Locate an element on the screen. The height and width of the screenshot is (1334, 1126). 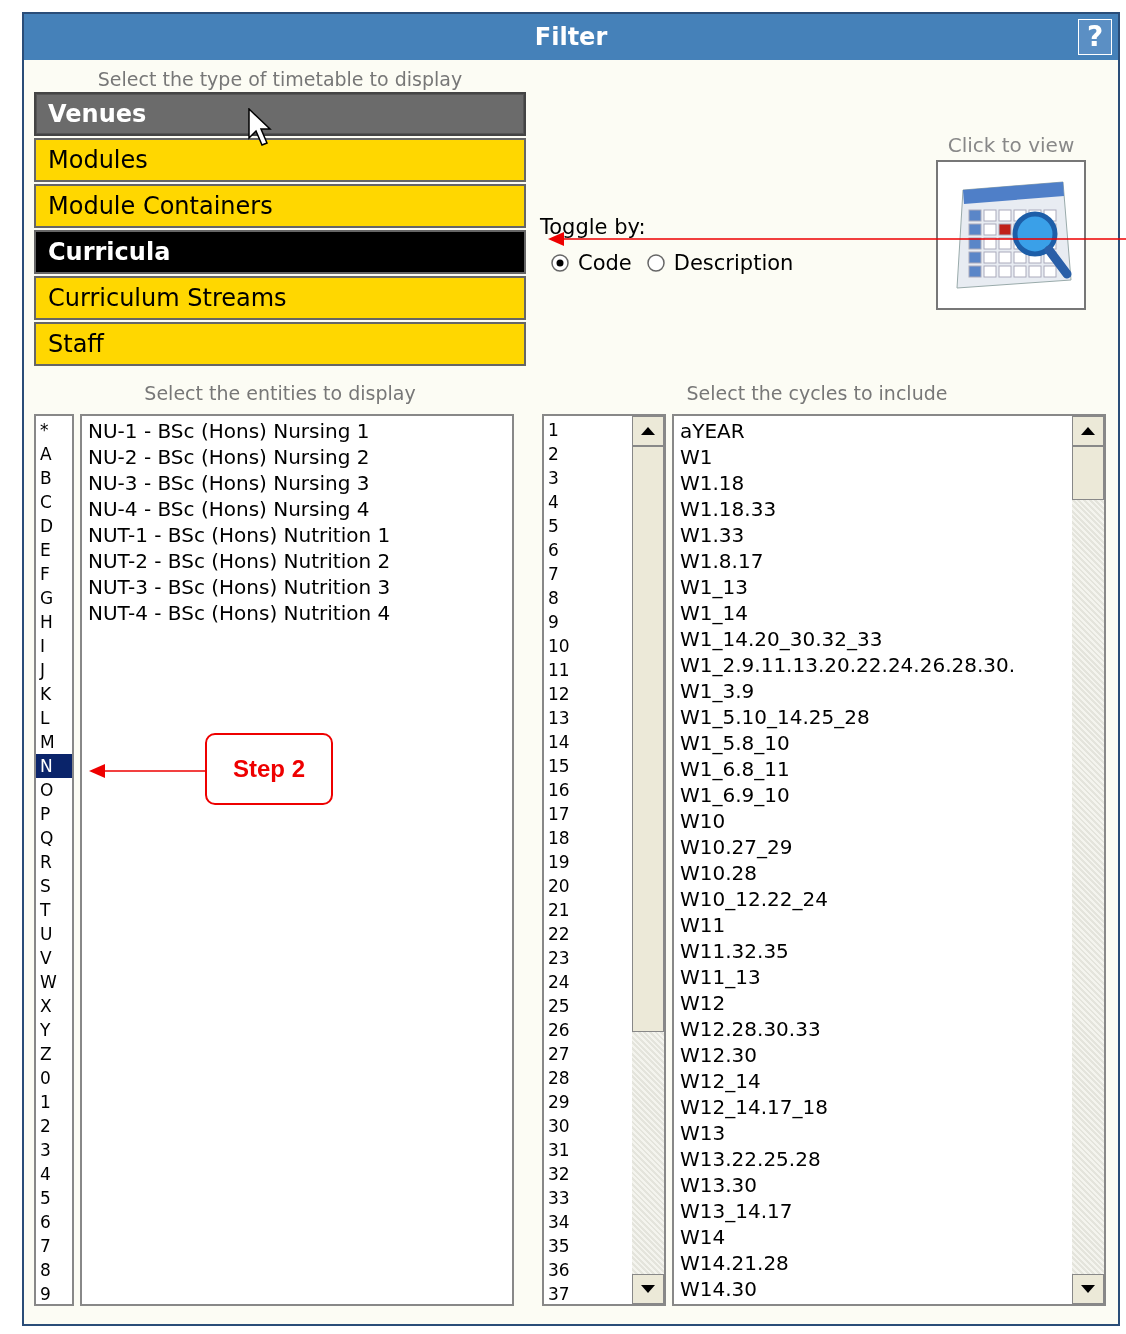
letter-item: T is located at coordinates (54, 910).